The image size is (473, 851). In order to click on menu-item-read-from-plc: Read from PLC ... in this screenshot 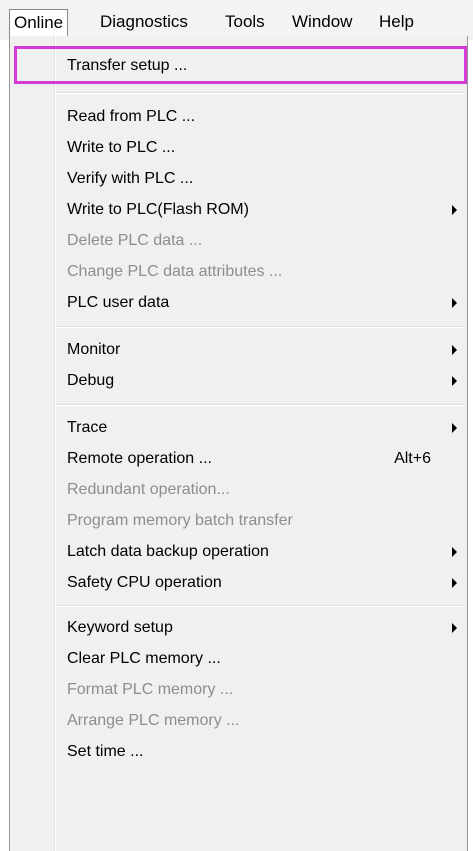, I will do `click(238, 116)`.